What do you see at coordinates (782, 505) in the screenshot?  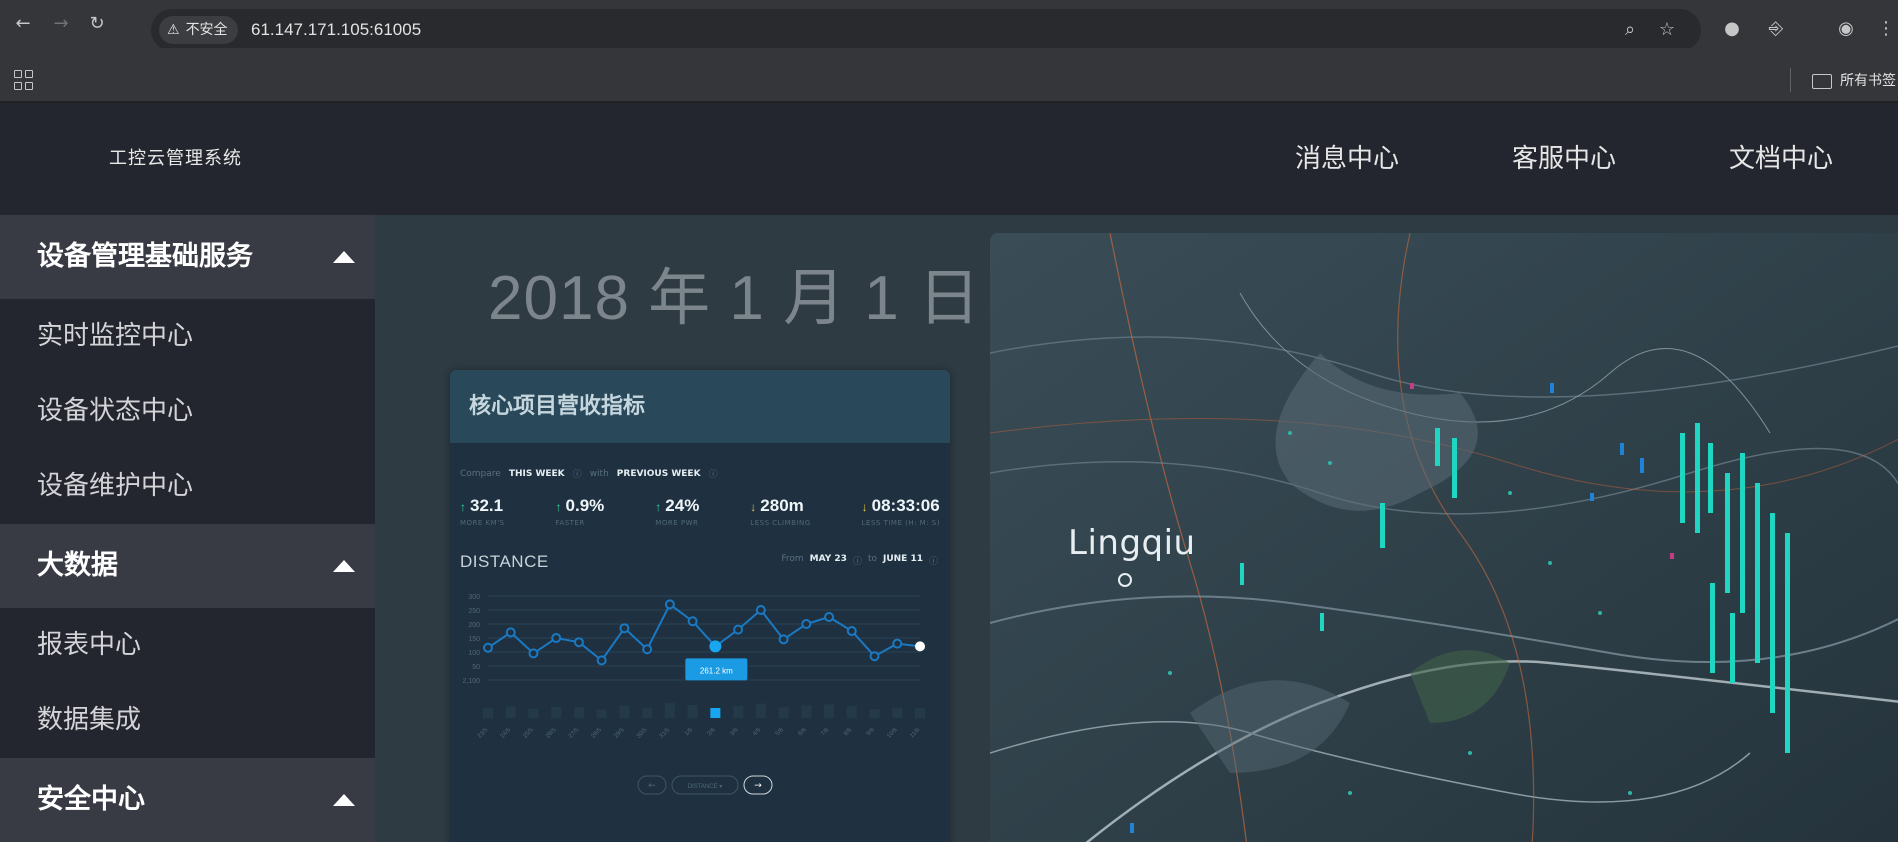 I see `stat-value: 280m` at bounding box center [782, 505].